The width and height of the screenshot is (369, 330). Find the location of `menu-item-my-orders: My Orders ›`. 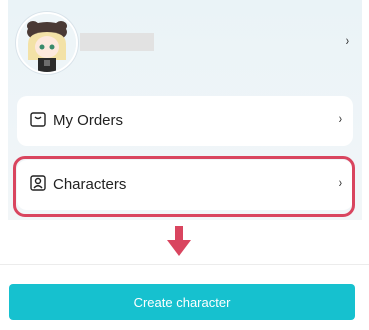

menu-item-my-orders: My Orders › is located at coordinates (185, 121).